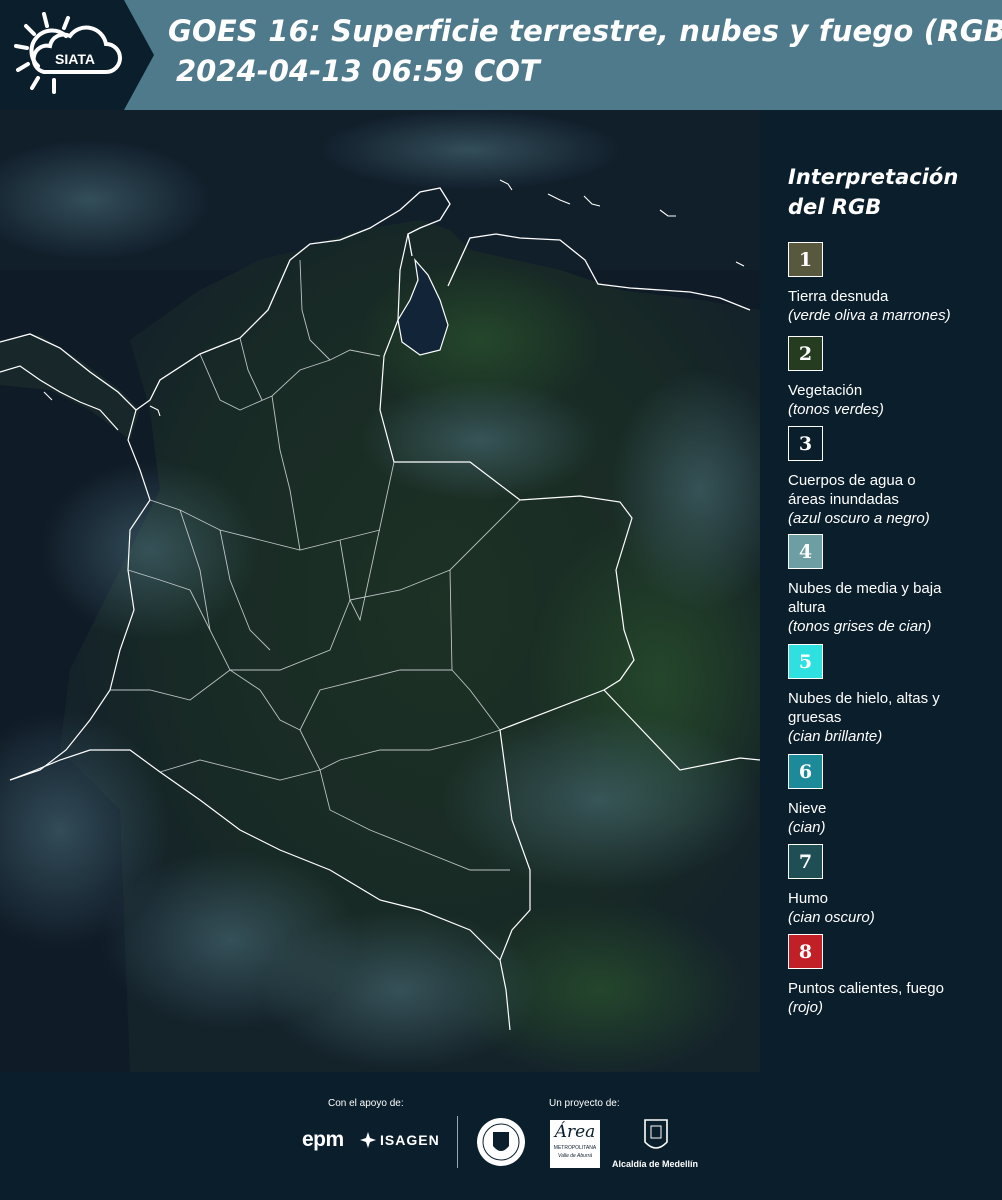 The image size is (1002, 1200). Describe the element at coordinates (75, 59) in the screenshot. I see `logo-text: SIATA` at that location.